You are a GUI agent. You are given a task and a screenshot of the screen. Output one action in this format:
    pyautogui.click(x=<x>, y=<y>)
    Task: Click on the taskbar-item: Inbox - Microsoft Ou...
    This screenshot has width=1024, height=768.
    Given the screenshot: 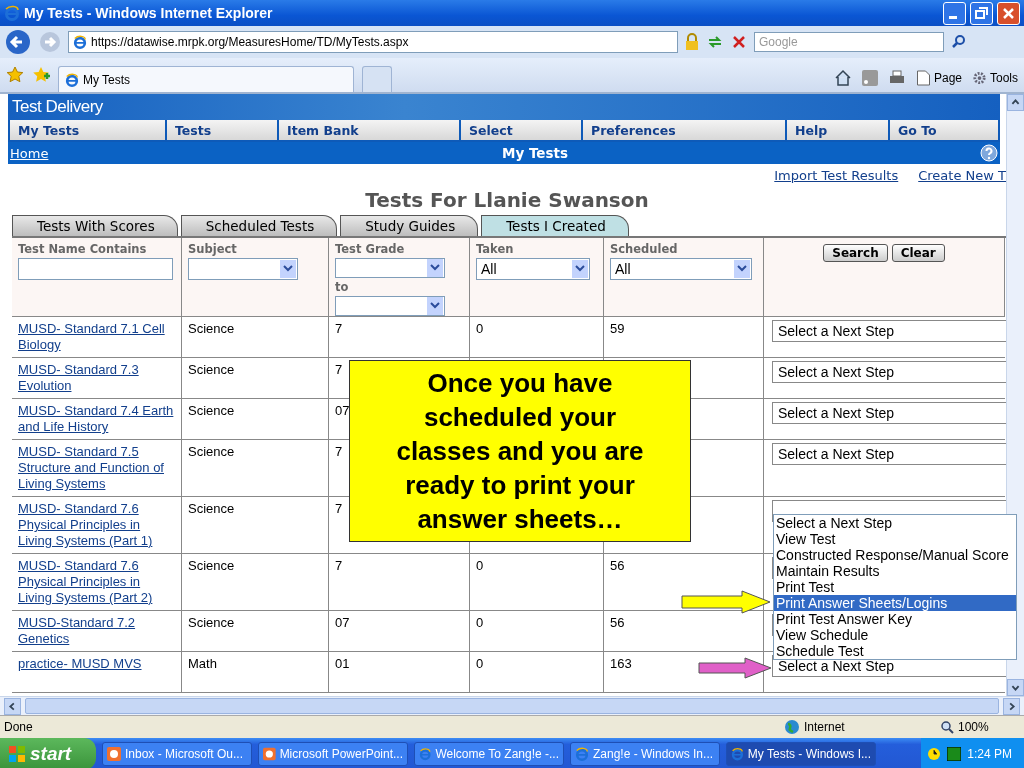 What is the action you would take?
    pyautogui.click(x=177, y=754)
    